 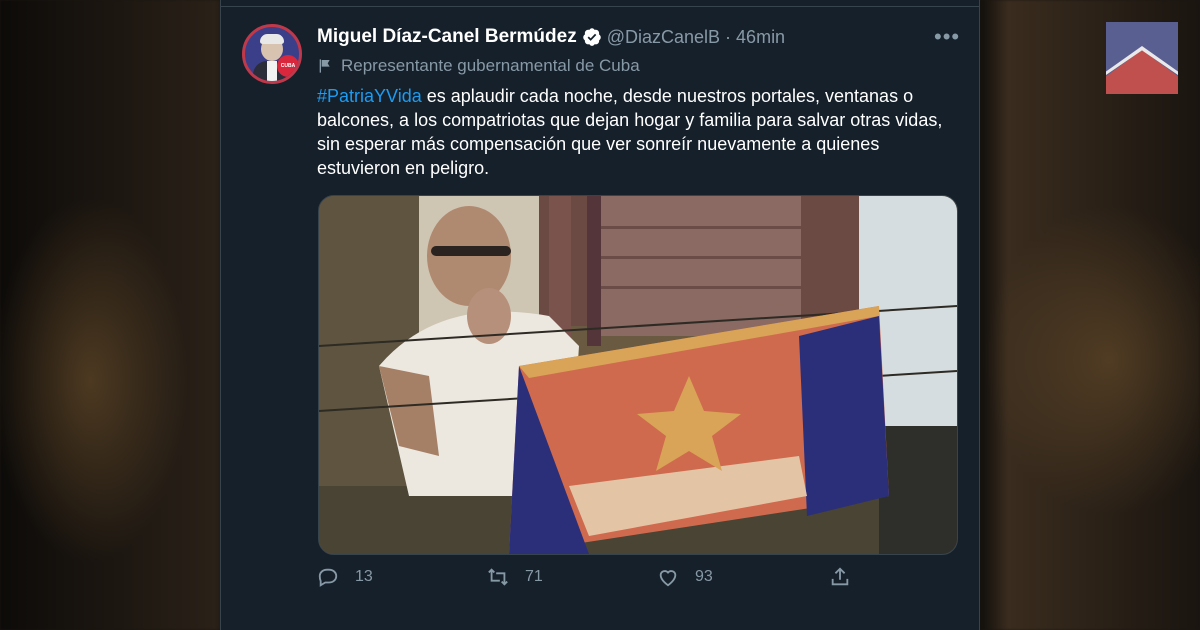 What do you see at coordinates (760, 37) in the screenshot?
I see `tweet-timestamp: 46min` at bounding box center [760, 37].